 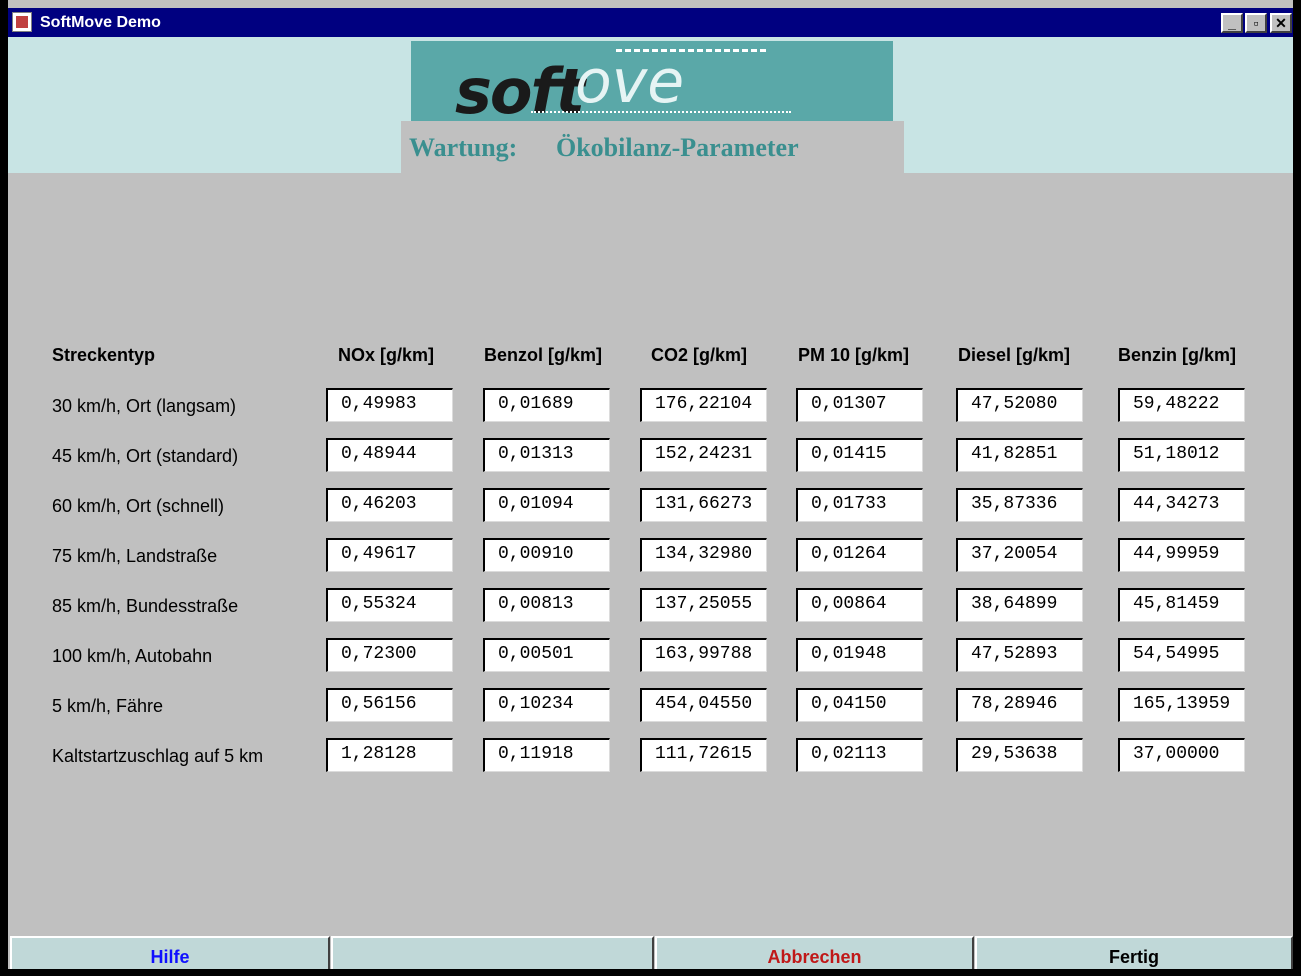 What do you see at coordinates (389, 655) in the screenshot?
I see `nox-field: 0,72300` at bounding box center [389, 655].